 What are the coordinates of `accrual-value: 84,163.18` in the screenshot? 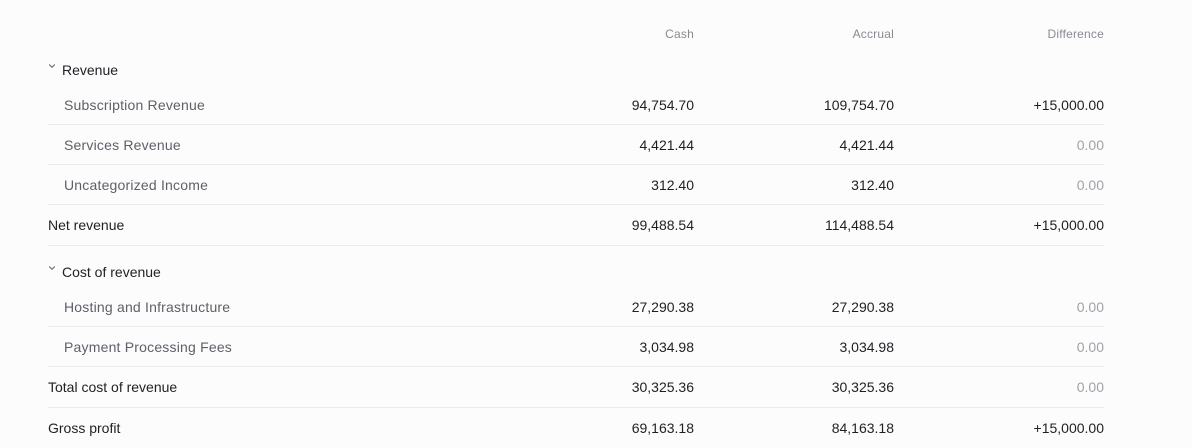 It's located at (862, 428).